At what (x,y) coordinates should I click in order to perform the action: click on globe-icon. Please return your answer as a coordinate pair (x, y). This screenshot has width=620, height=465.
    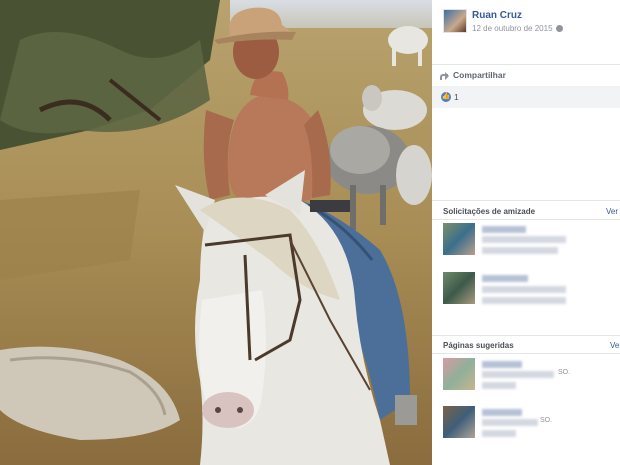
    Looking at the image, I should click on (559, 28).